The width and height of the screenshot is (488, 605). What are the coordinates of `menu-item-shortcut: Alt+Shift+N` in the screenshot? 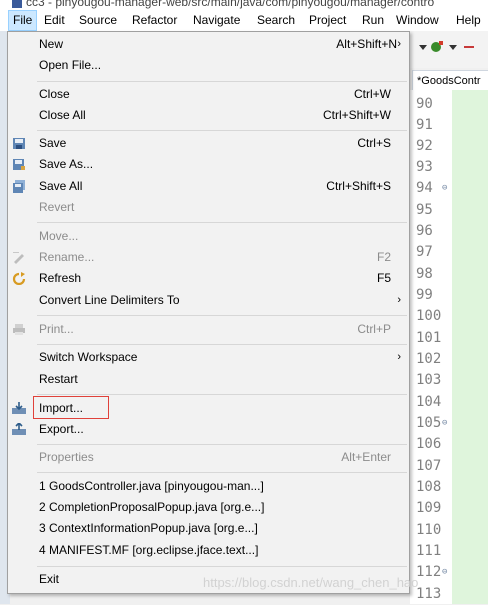 It's located at (366, 44).